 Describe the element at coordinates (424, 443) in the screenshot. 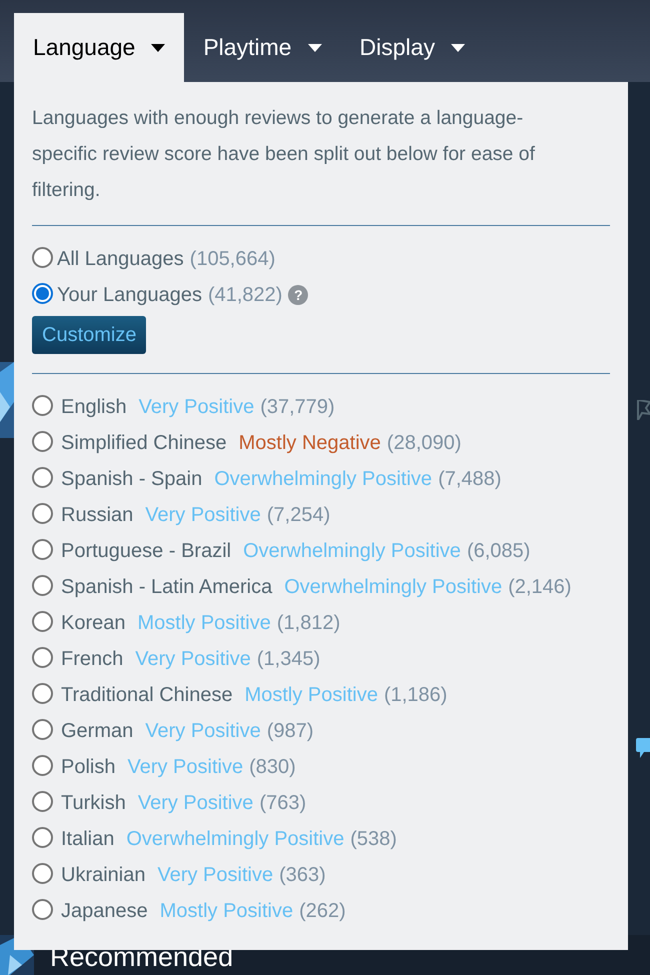

I see `review-count: (28,090)` at that location.